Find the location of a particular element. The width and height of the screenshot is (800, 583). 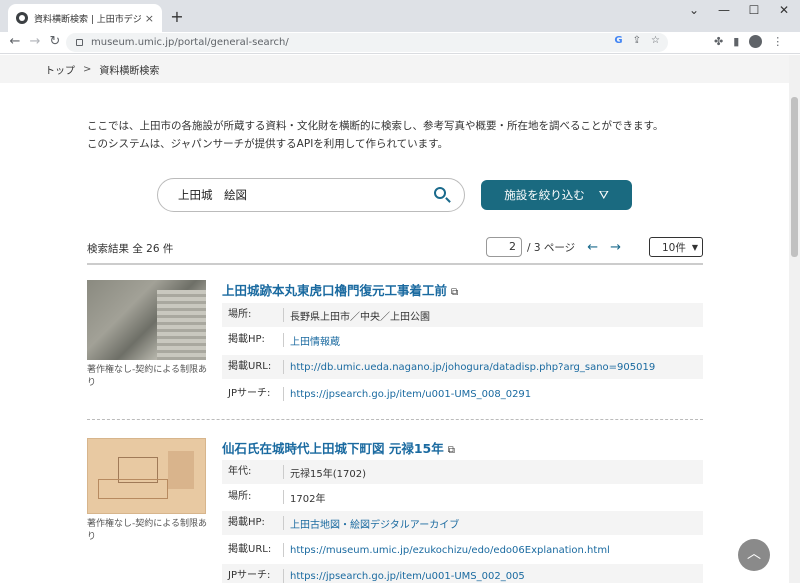

result-title: 仙石氏在城時代上田城下町図 元禄15年 is located at coordinates (333, 448).